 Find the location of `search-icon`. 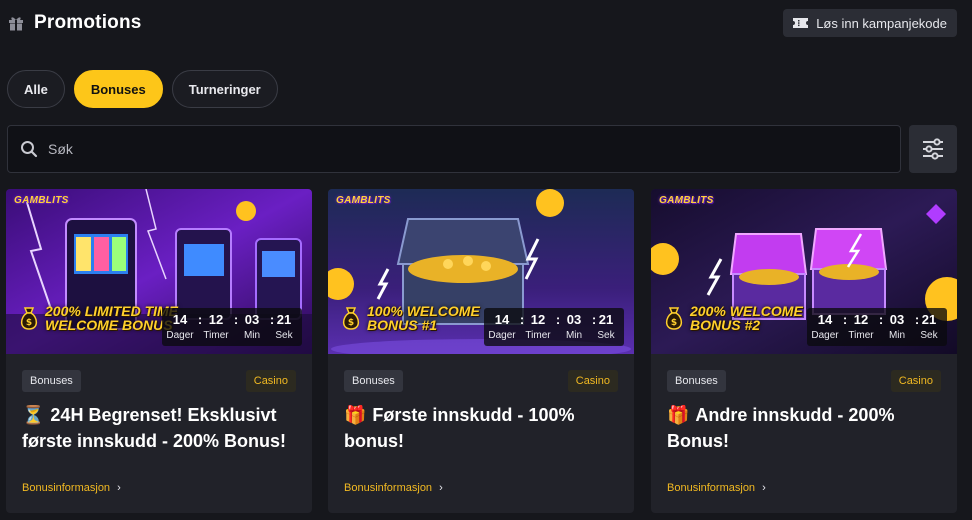

search-icon is located at coordinates (29, 149).